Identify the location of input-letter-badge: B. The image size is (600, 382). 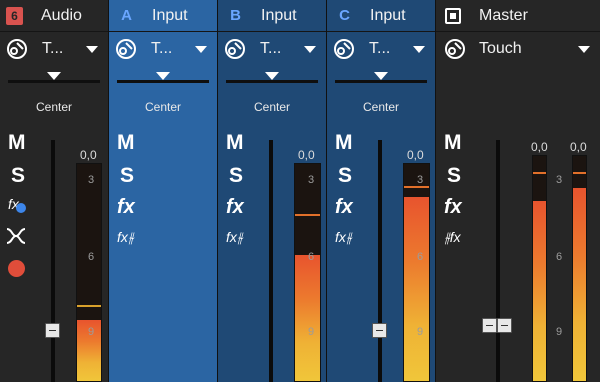
(235, 15).